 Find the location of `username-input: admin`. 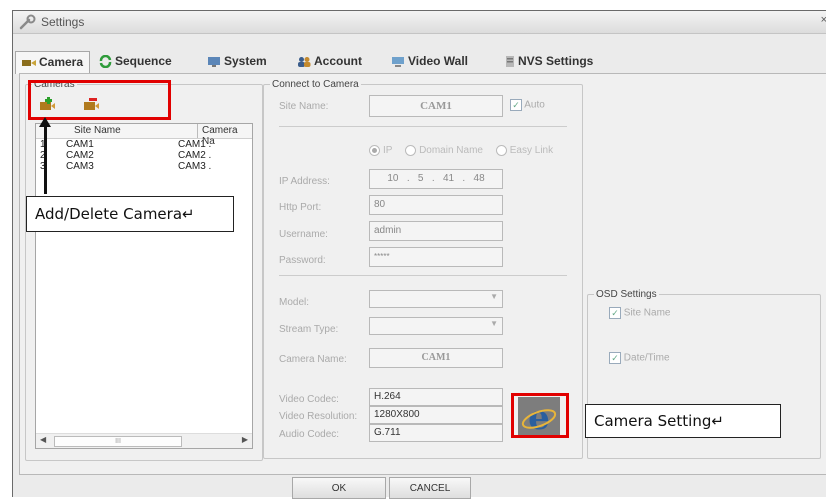

username-input: admin is located at coordinates (436, 231).